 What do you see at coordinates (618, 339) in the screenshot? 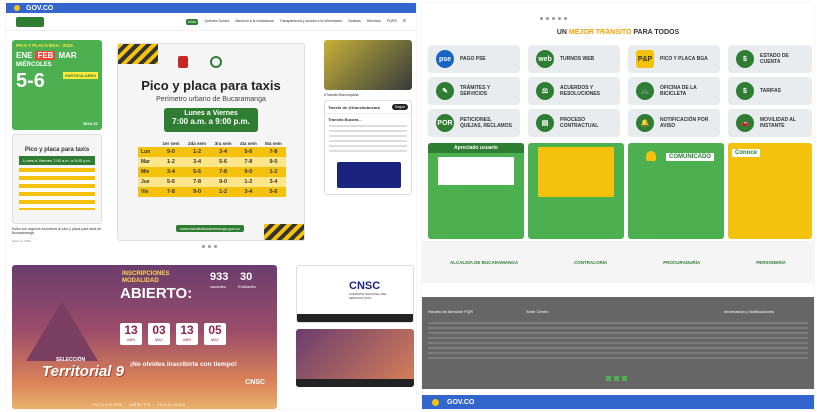
I see `footer-text-block` at bounding box center [618, 339].